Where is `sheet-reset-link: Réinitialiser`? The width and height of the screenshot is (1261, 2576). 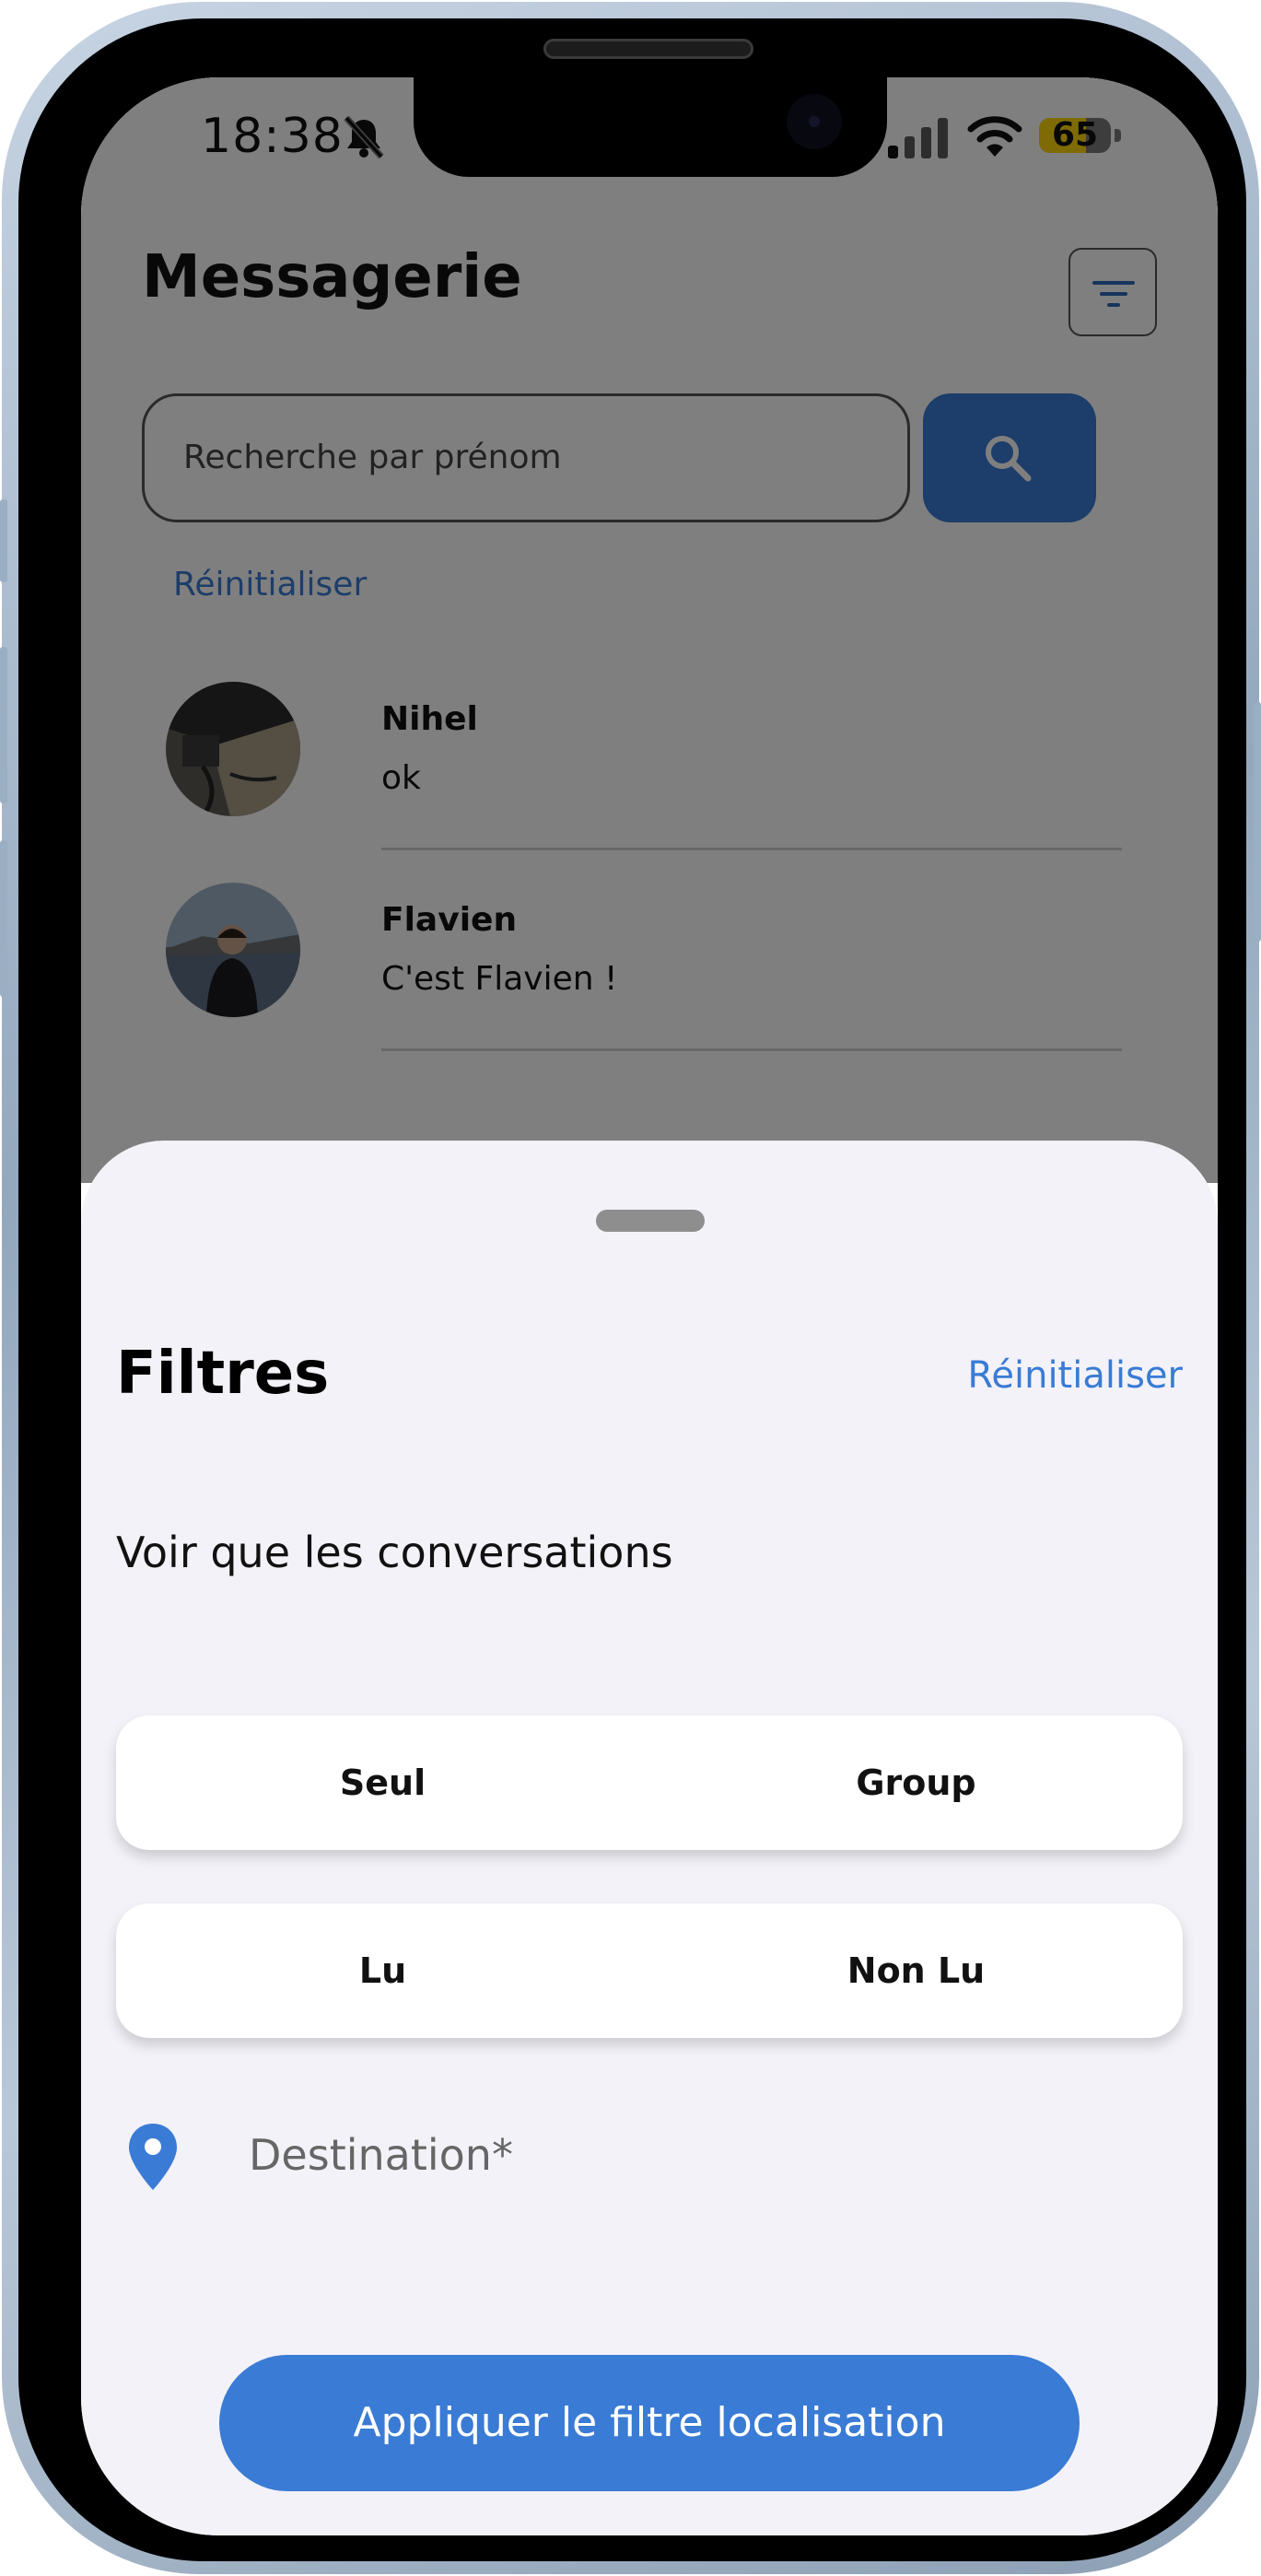
sheet-reset-link: Réinitialiser is located at coordinates (1075, 1375).